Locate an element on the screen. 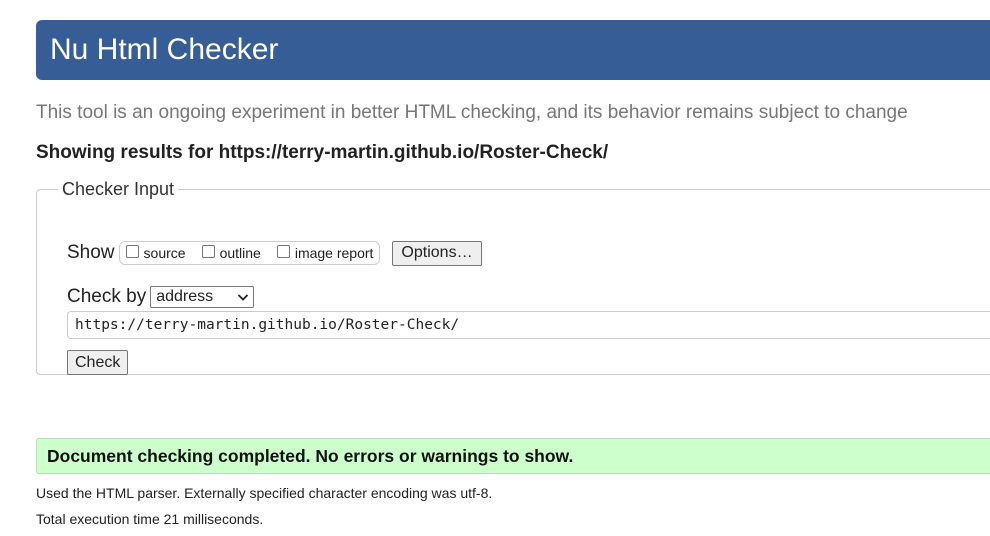 Image resolution: width=990 pixels, height=536 pixels. show-options-box: source outline image report is located at coordinates (249, 253).